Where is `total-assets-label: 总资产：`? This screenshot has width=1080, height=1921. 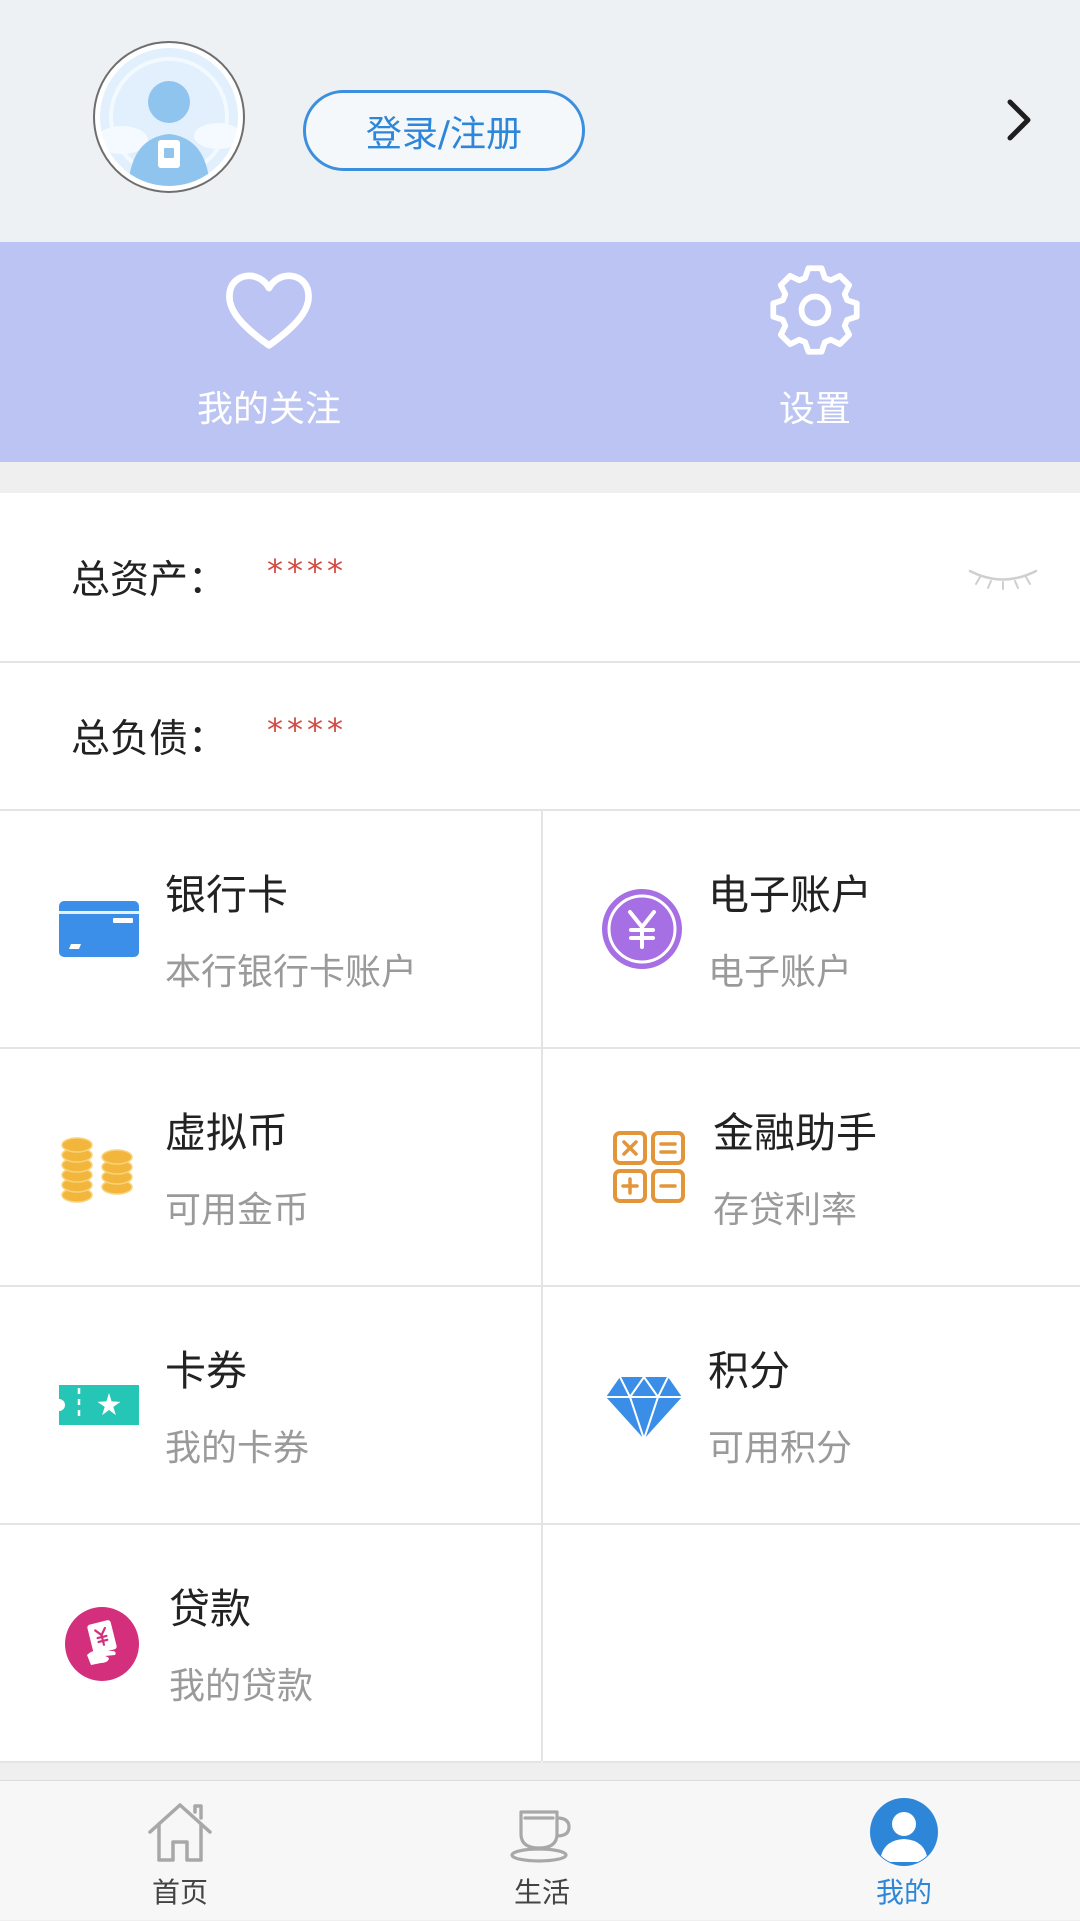
total-assets-label: 总资产： is located at coordinates (149, 580).